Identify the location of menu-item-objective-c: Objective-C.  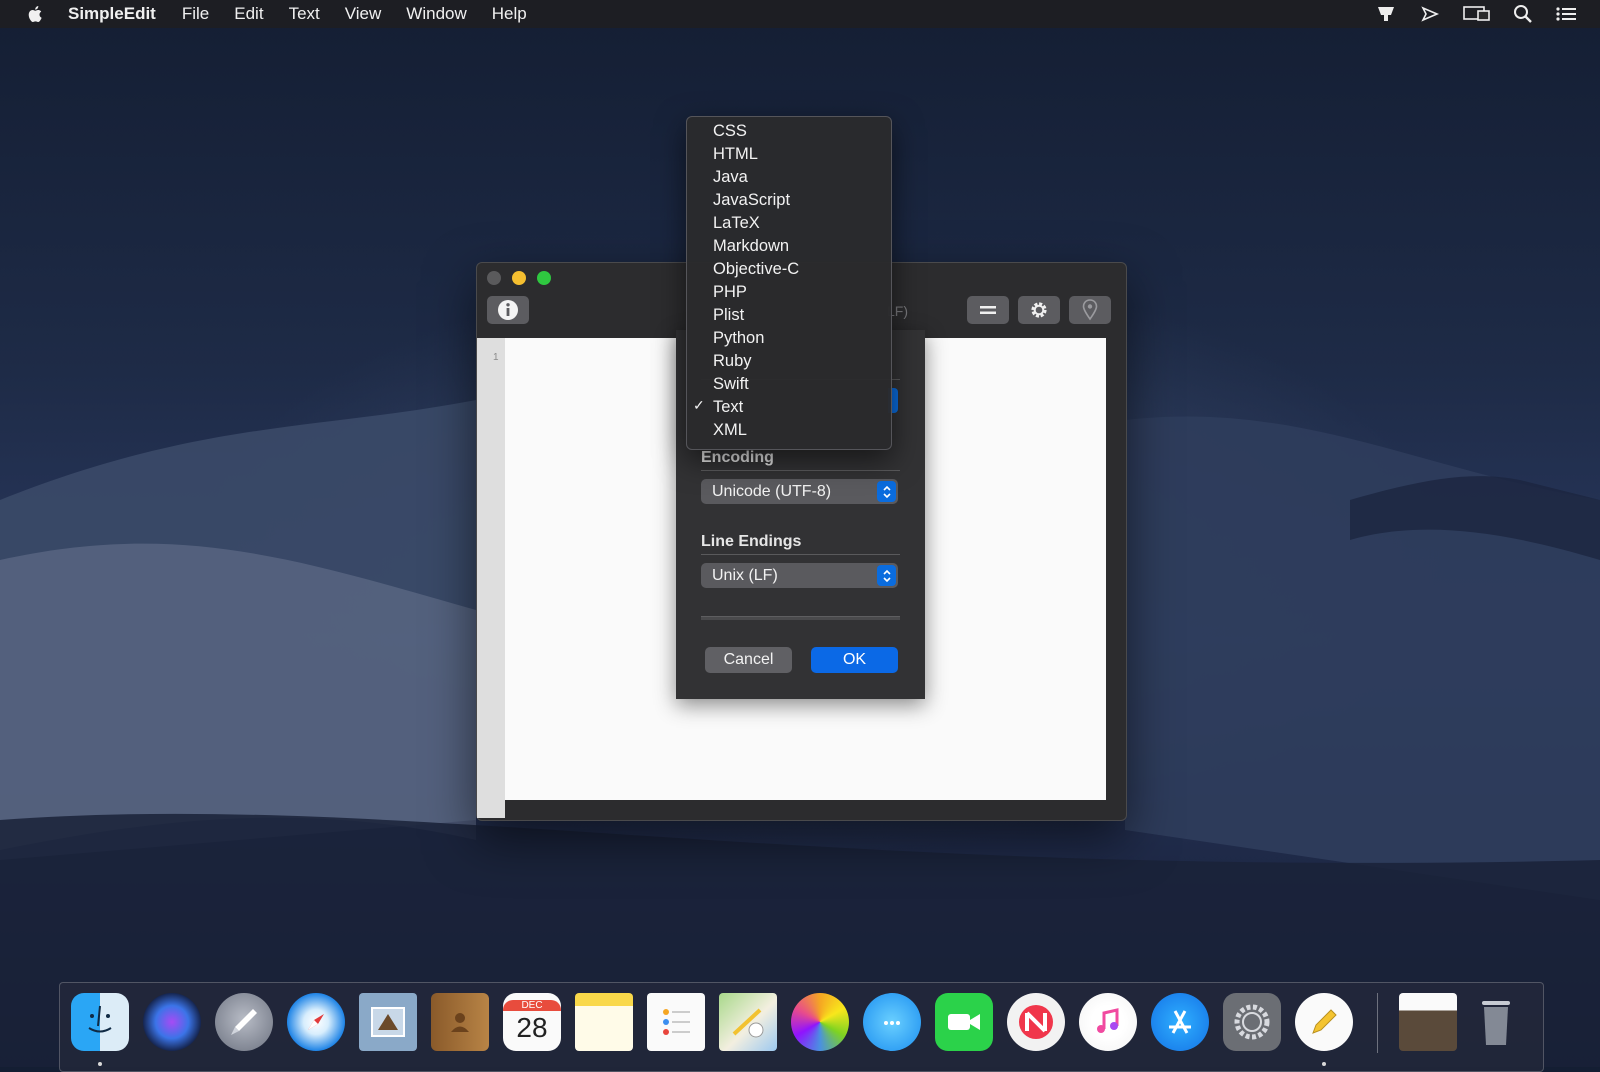
(756, 269).